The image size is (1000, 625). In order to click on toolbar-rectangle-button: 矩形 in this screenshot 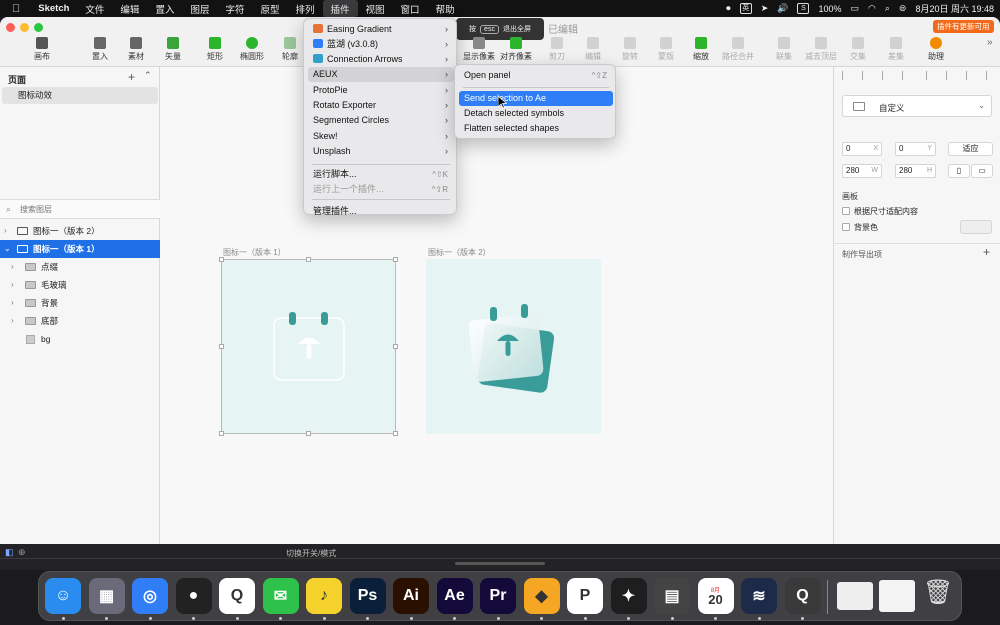, I will do `click(215, 49)`.